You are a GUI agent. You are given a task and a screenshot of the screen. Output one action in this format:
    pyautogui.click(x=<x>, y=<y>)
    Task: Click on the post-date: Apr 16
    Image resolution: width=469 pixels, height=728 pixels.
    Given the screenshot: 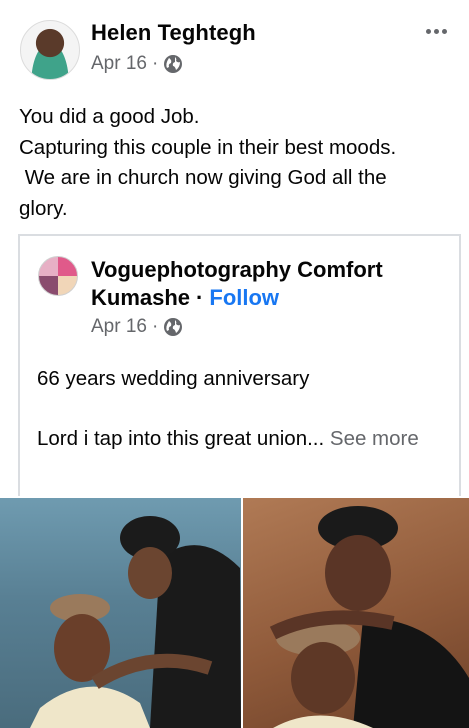 What is the action you would take?
    pyautogui.click(x=119, y=64)
    